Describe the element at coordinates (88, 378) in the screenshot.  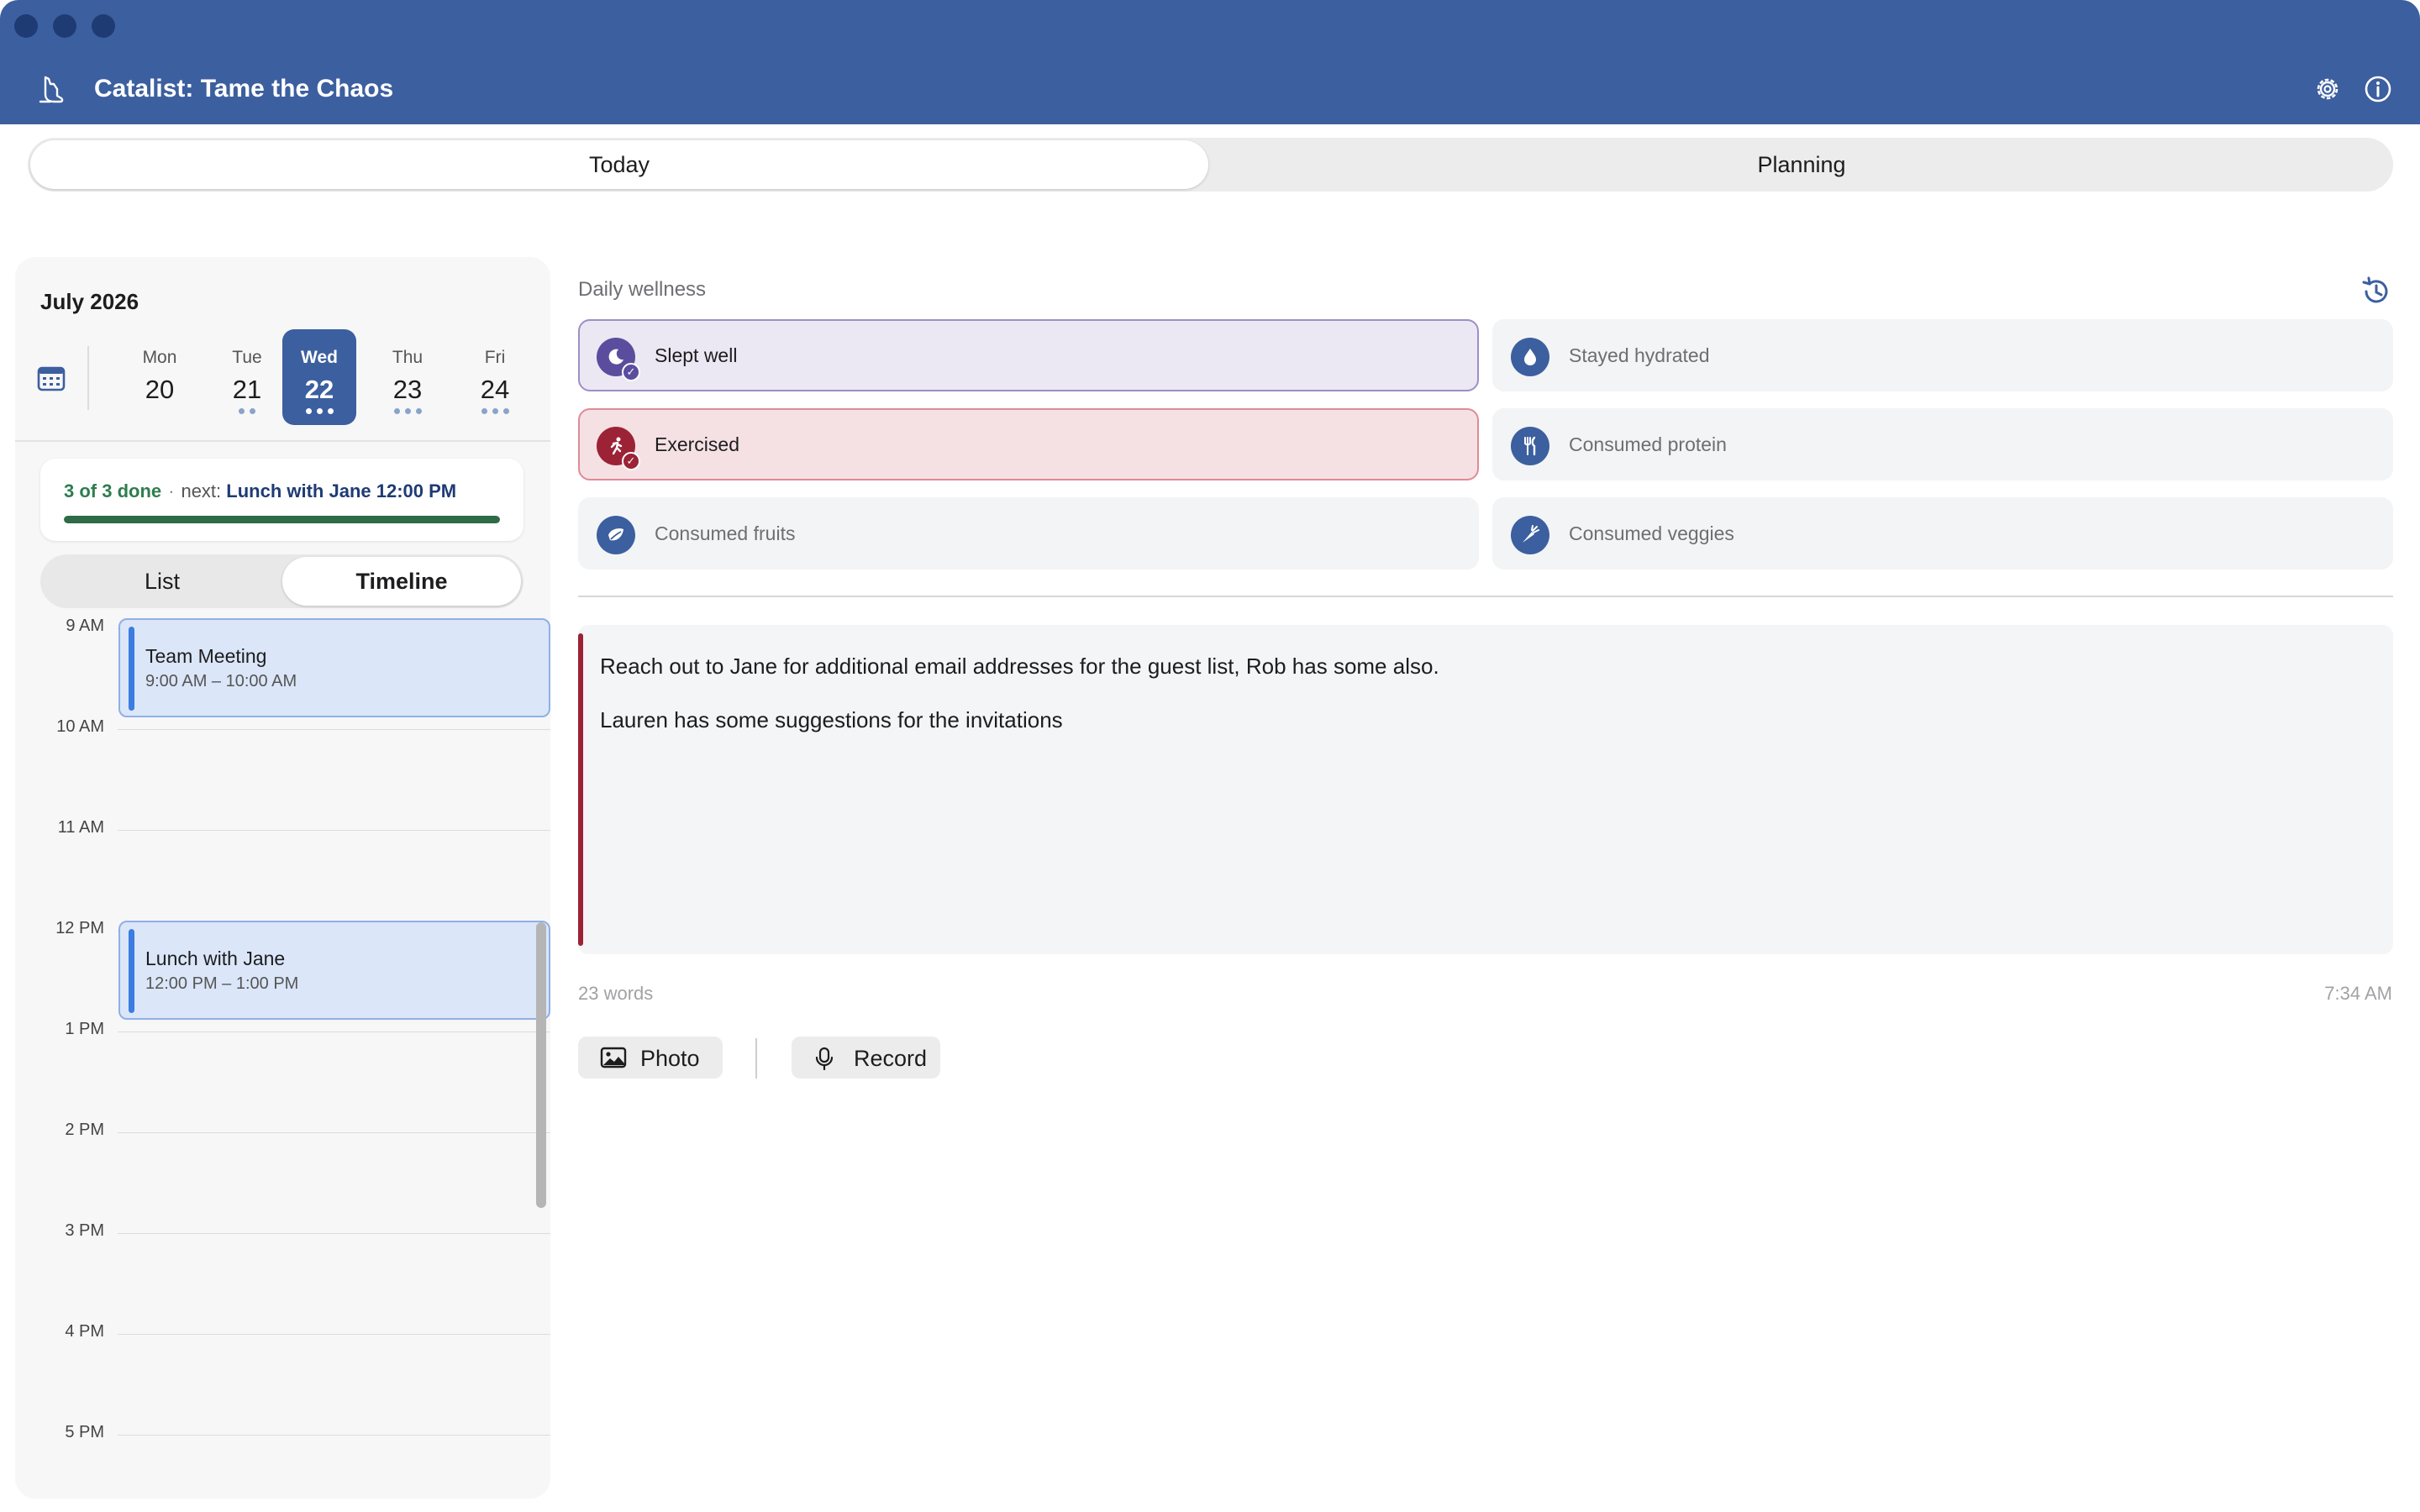
I see `week-separator` at that location.